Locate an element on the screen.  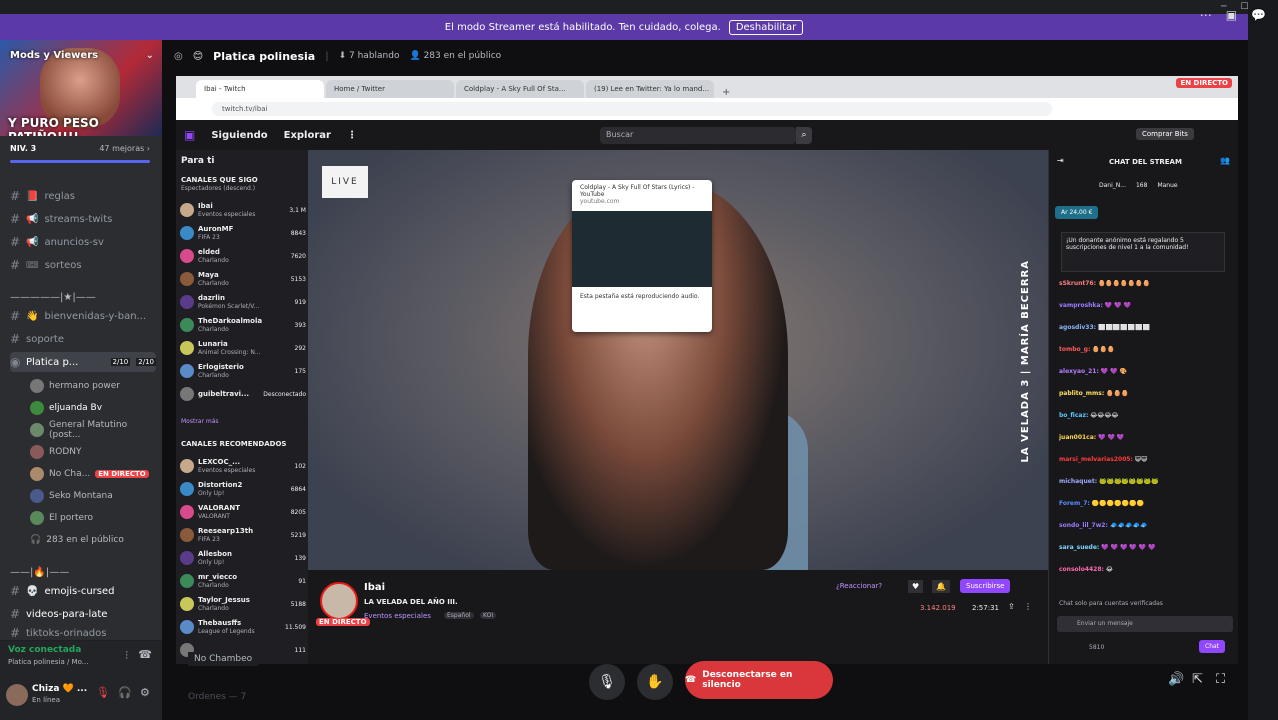
chat-message: michaquet: 🐸🐸🐸🐸🐸🐸🐸🐸 is located at coordinates (1147, 481).